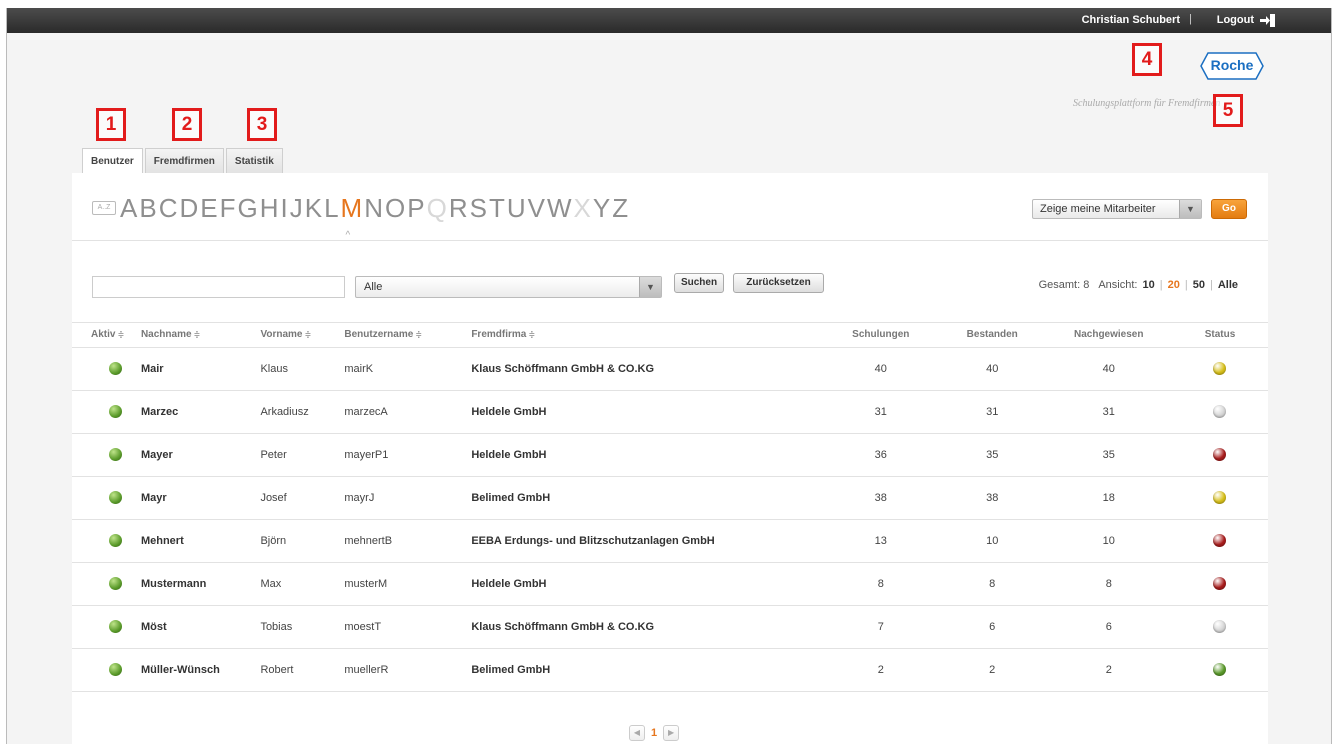  I want to click on table-row: Mustermann Max musterM Heldele GmbH 8 8 8, so click(670, 584).